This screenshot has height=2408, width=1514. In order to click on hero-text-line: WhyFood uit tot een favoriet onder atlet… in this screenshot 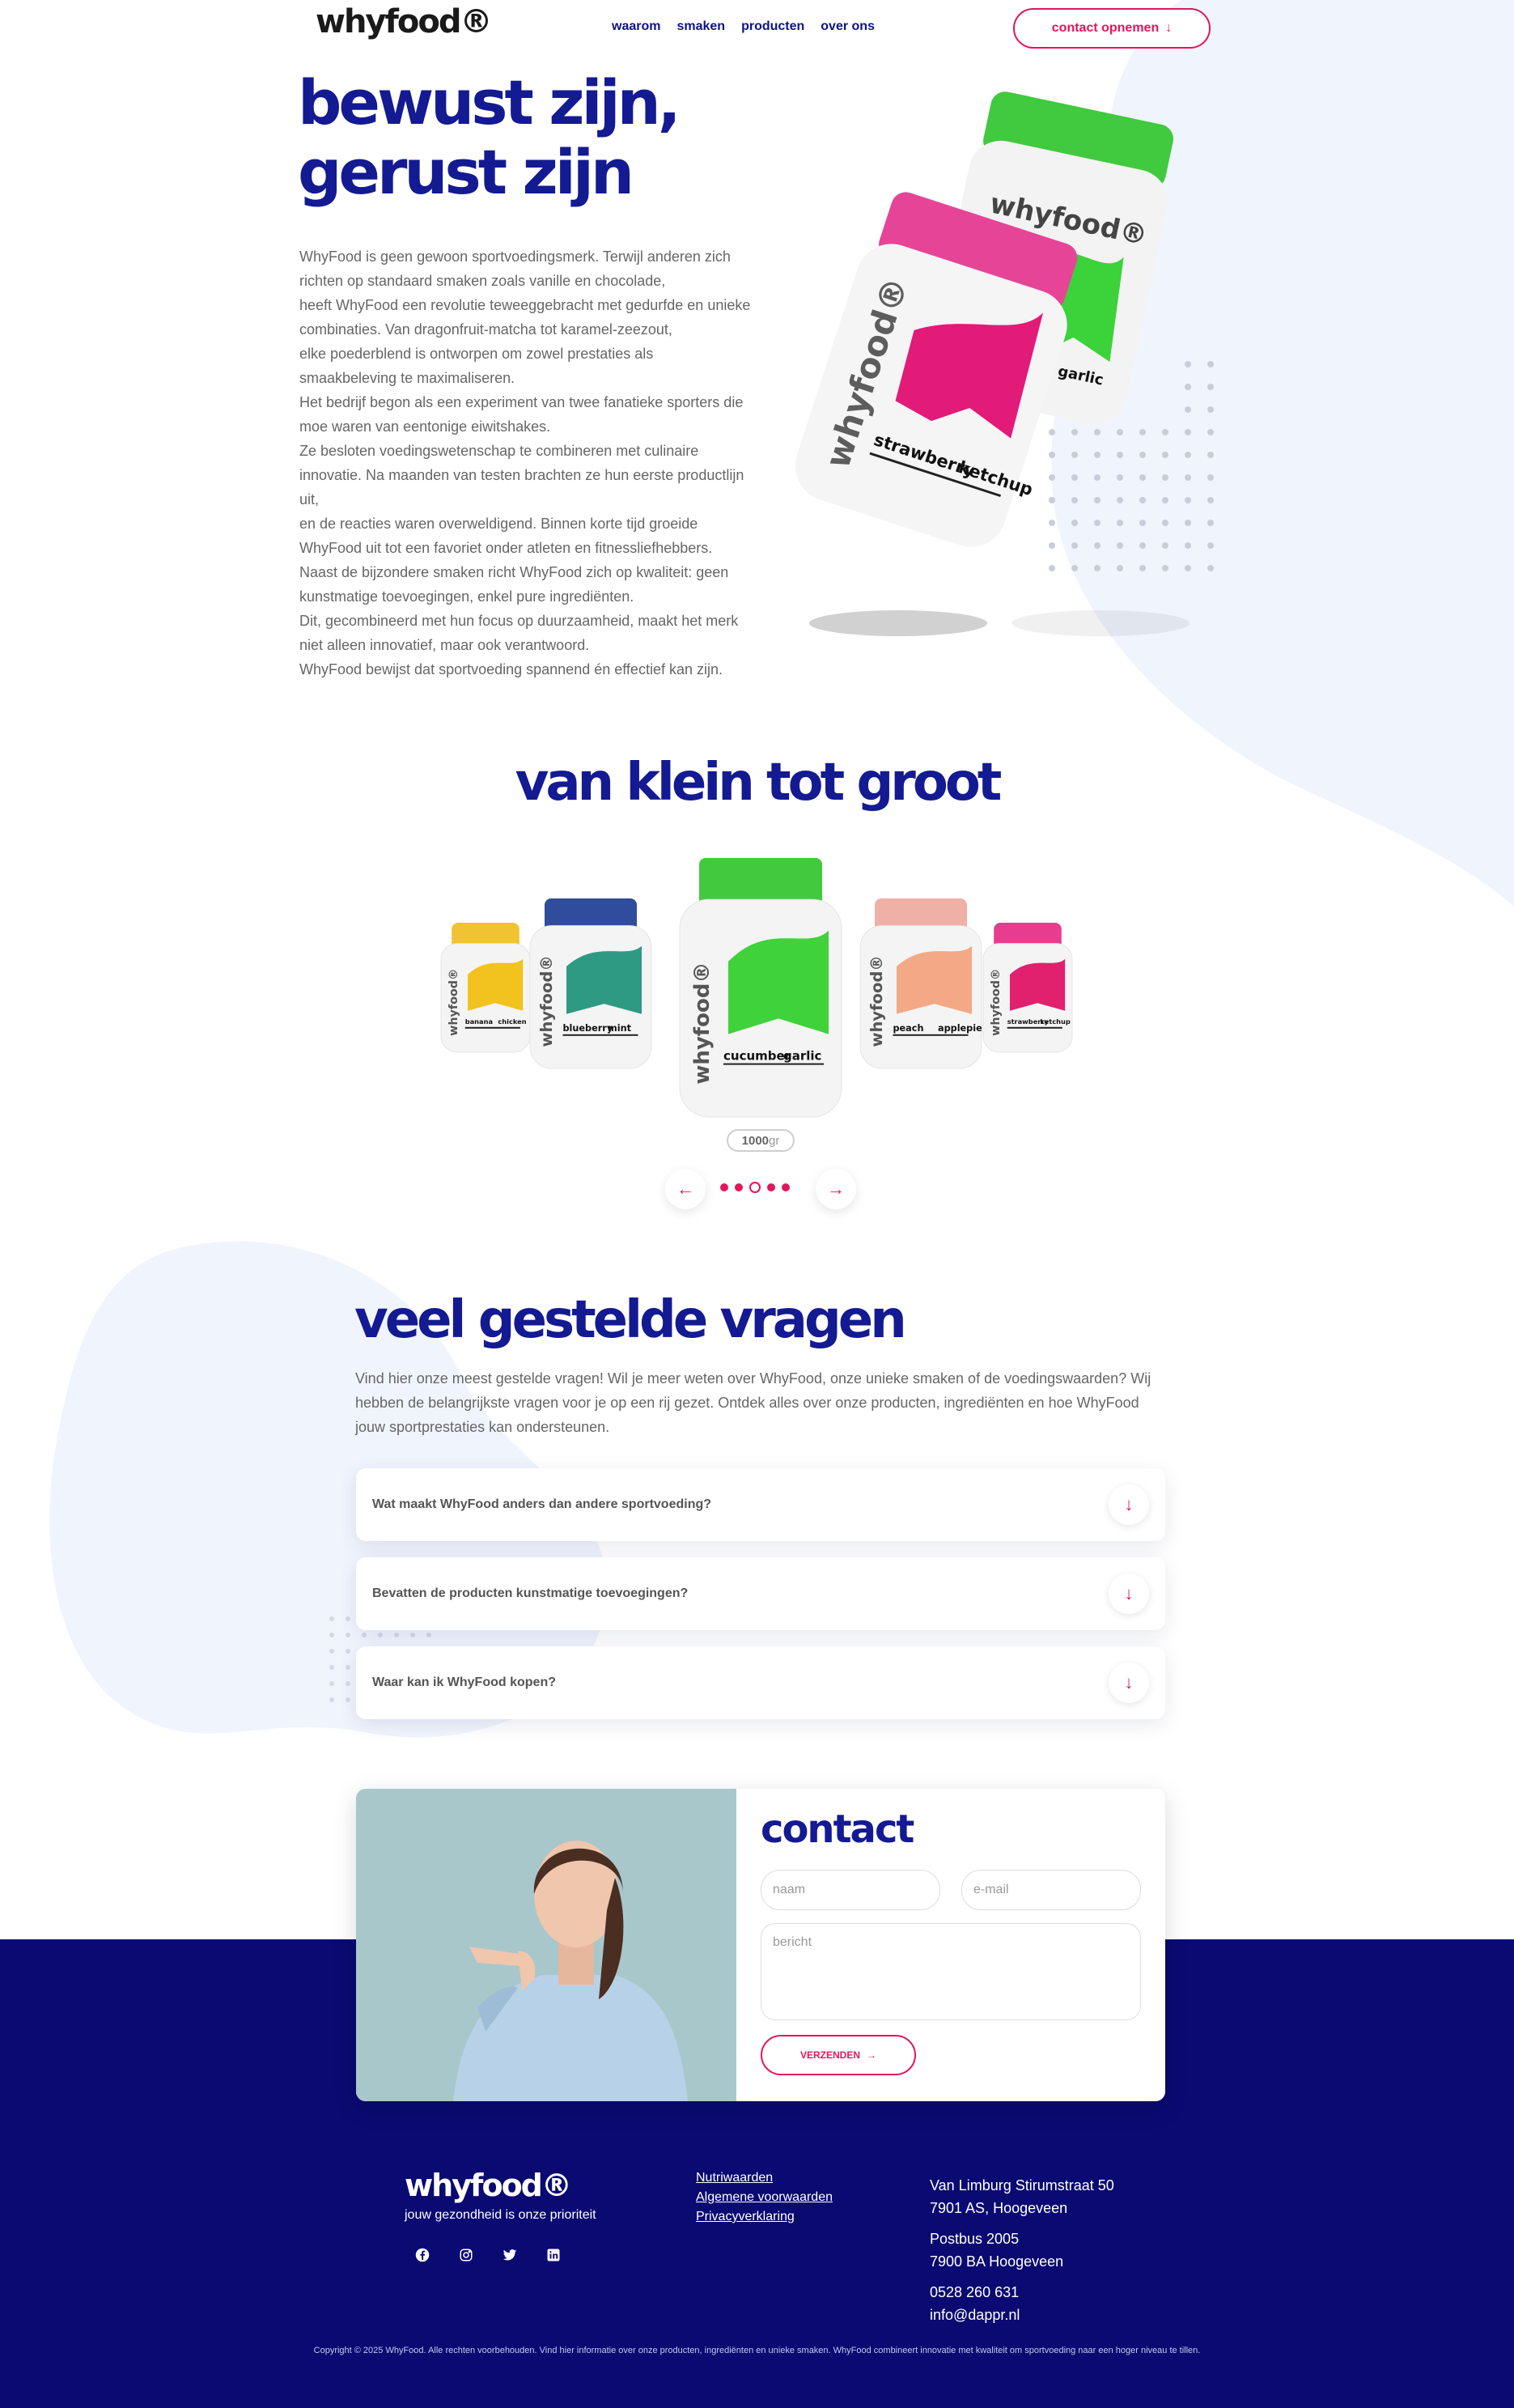, I will do `click(506, 548)`.